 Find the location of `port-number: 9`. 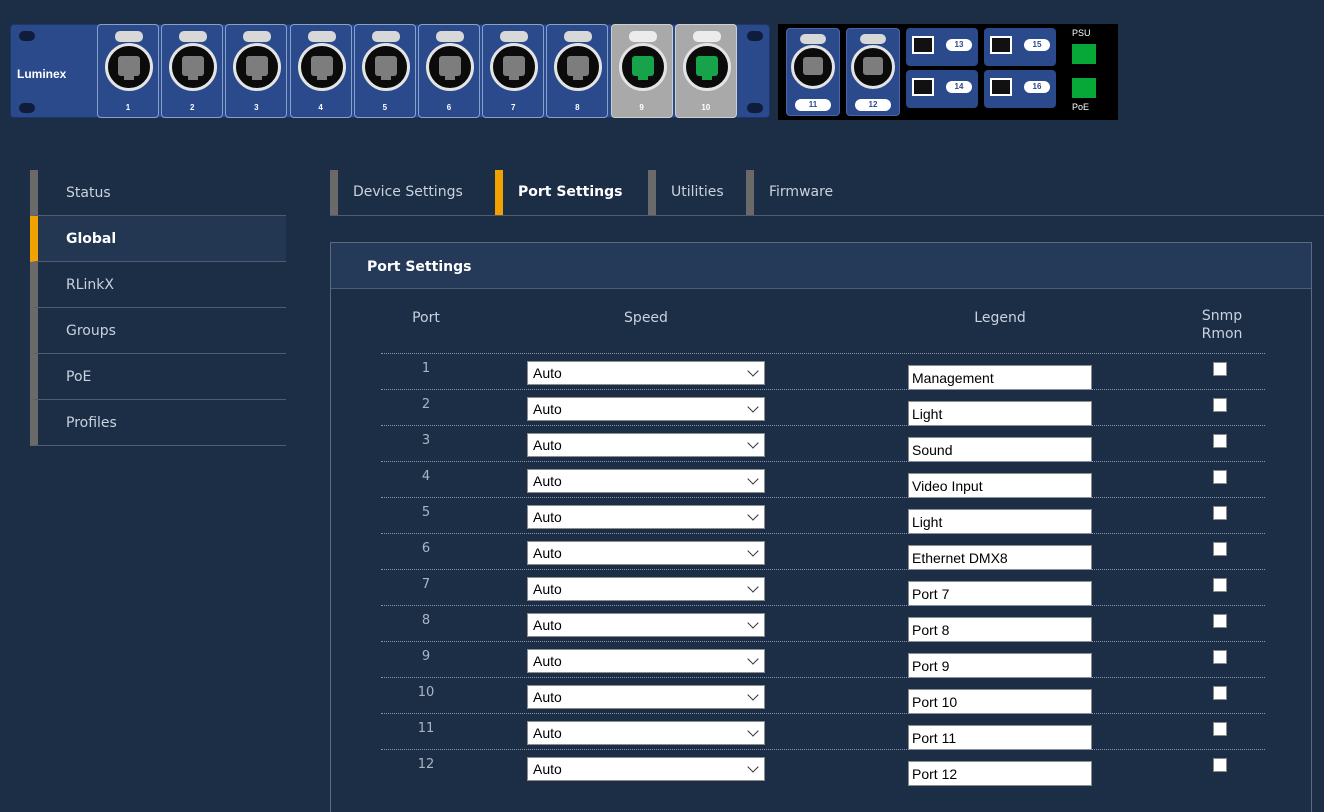

port-number: 9 is located at coordinates (641, 107).